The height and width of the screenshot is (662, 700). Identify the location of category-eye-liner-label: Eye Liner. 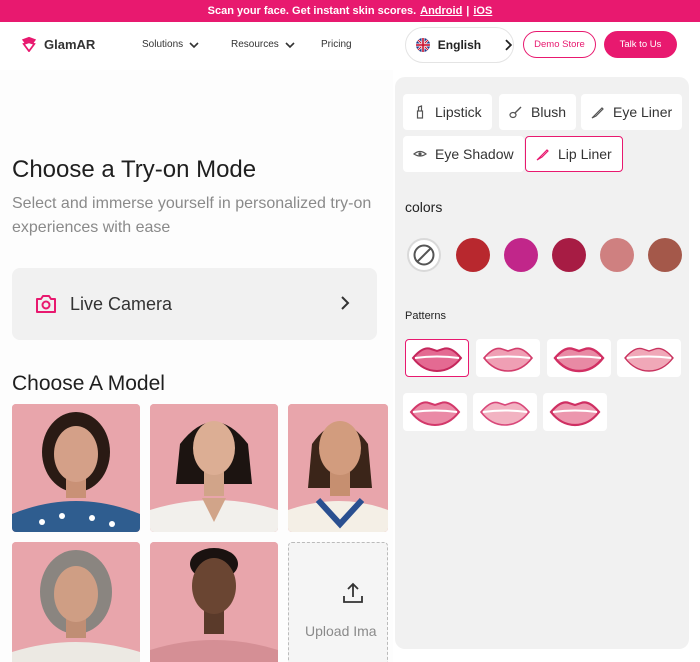
(643, 112).